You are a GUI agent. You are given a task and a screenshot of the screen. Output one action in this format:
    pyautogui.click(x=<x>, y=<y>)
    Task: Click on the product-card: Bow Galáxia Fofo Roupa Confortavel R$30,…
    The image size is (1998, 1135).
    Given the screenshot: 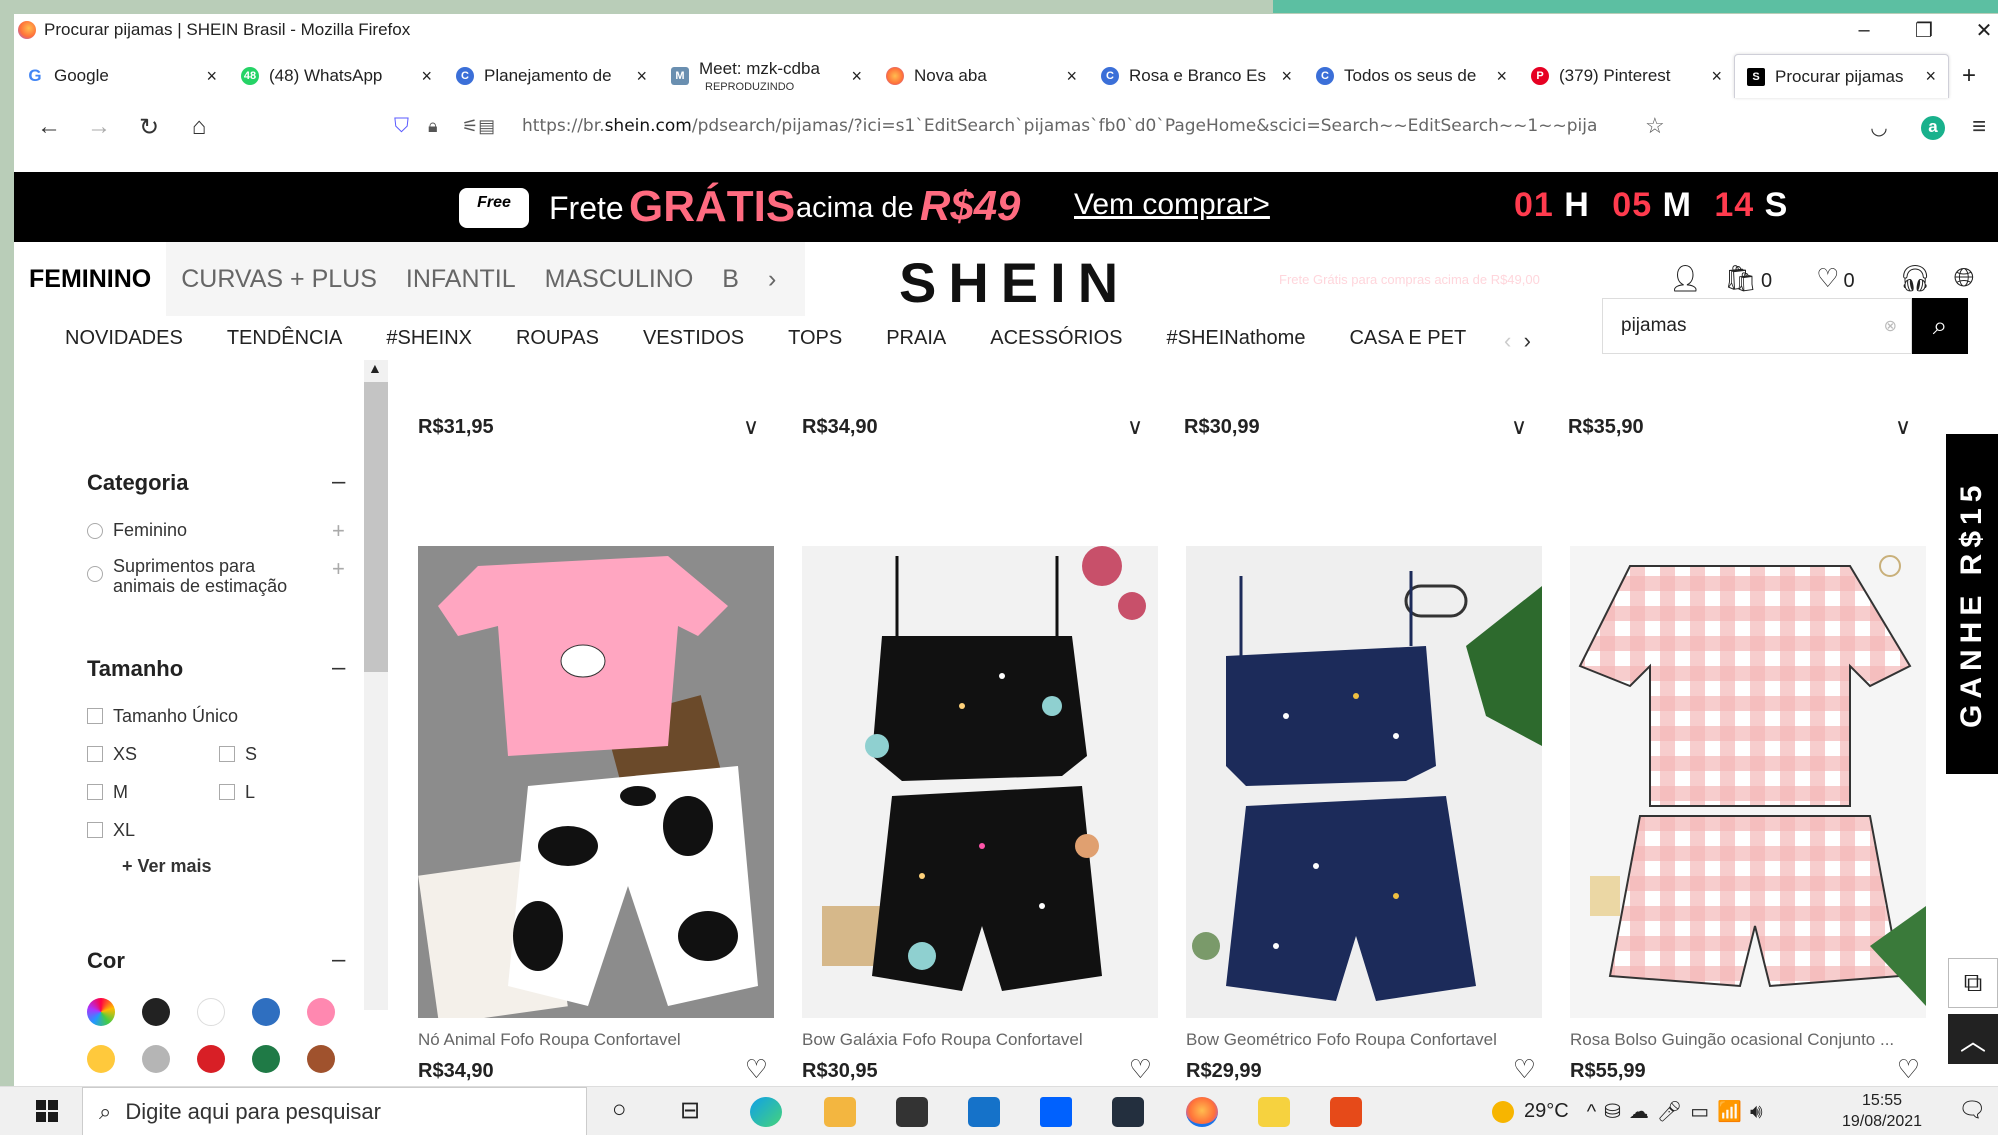 What is the action you would take?
    pyautogui.click(x=980, y=815)
    